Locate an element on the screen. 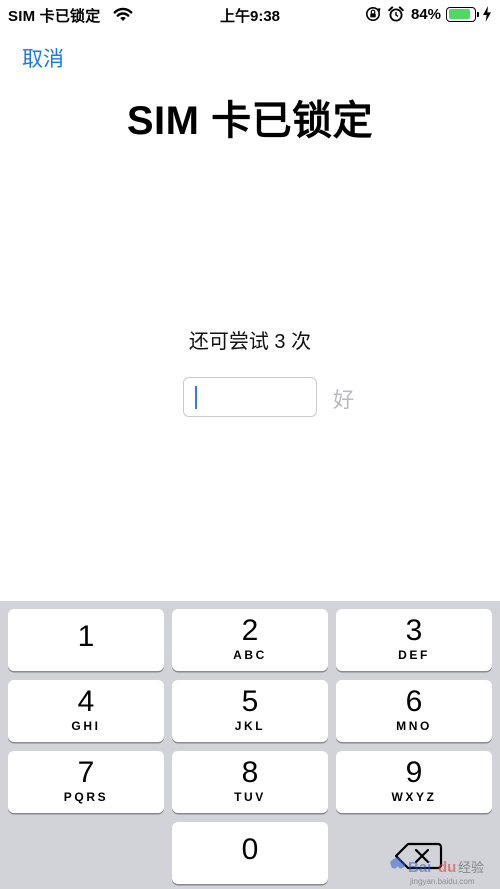  attempts-remaining-text: 还可尝试 3 次 is located at coordinates (250, 342).